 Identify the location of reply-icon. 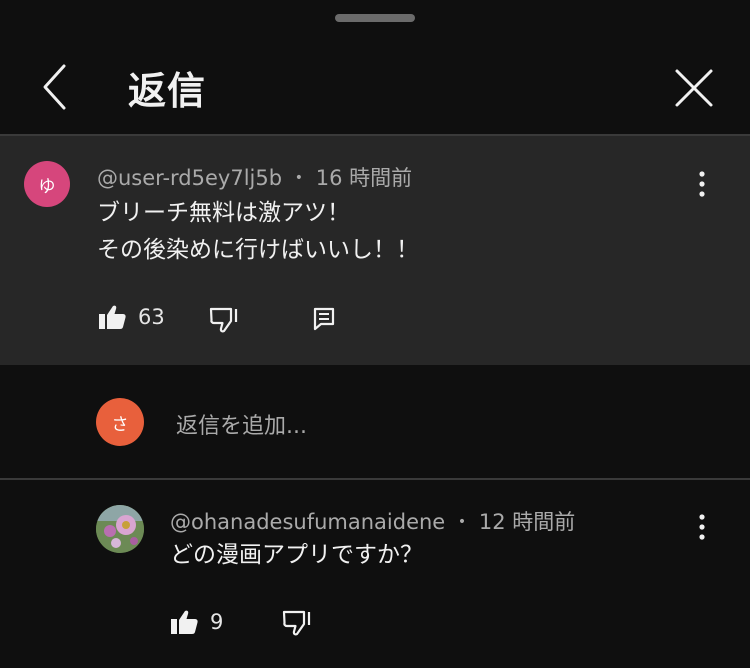
(324, 319).